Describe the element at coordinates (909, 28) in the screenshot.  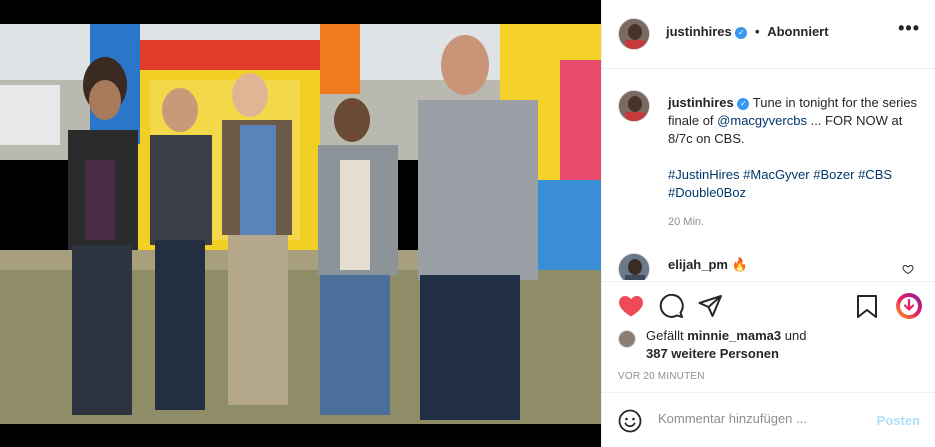
I see `more-options-icon: •••` at that location.